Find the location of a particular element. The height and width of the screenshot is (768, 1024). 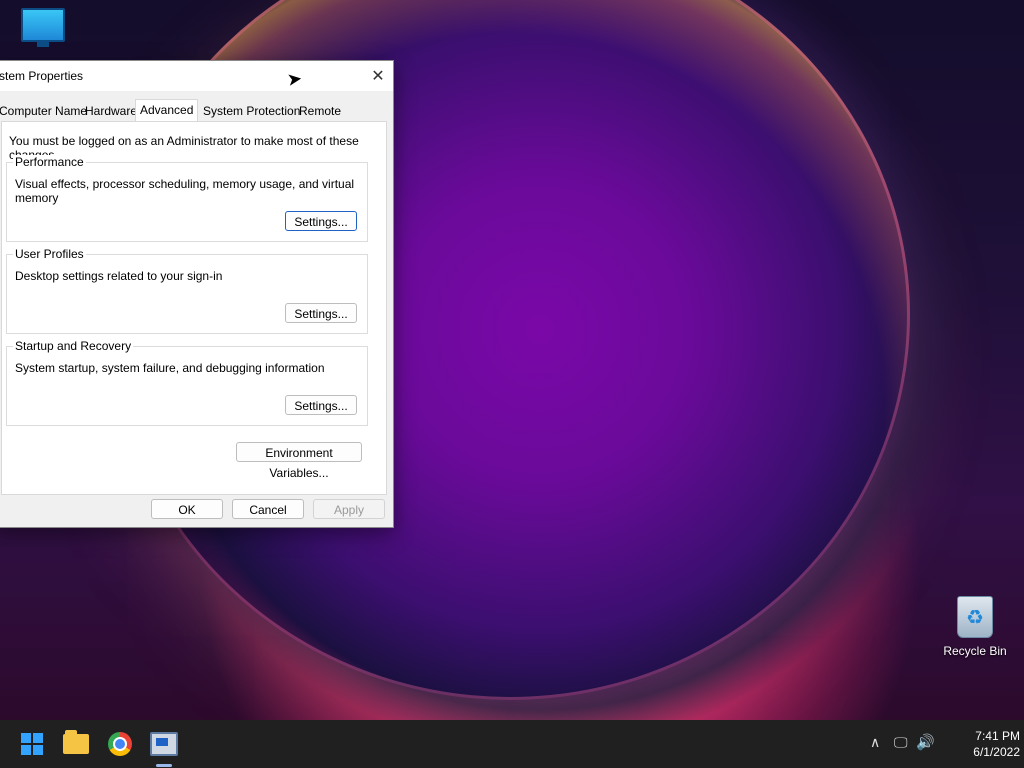

folder-icon is located at coordinates (76, 742).